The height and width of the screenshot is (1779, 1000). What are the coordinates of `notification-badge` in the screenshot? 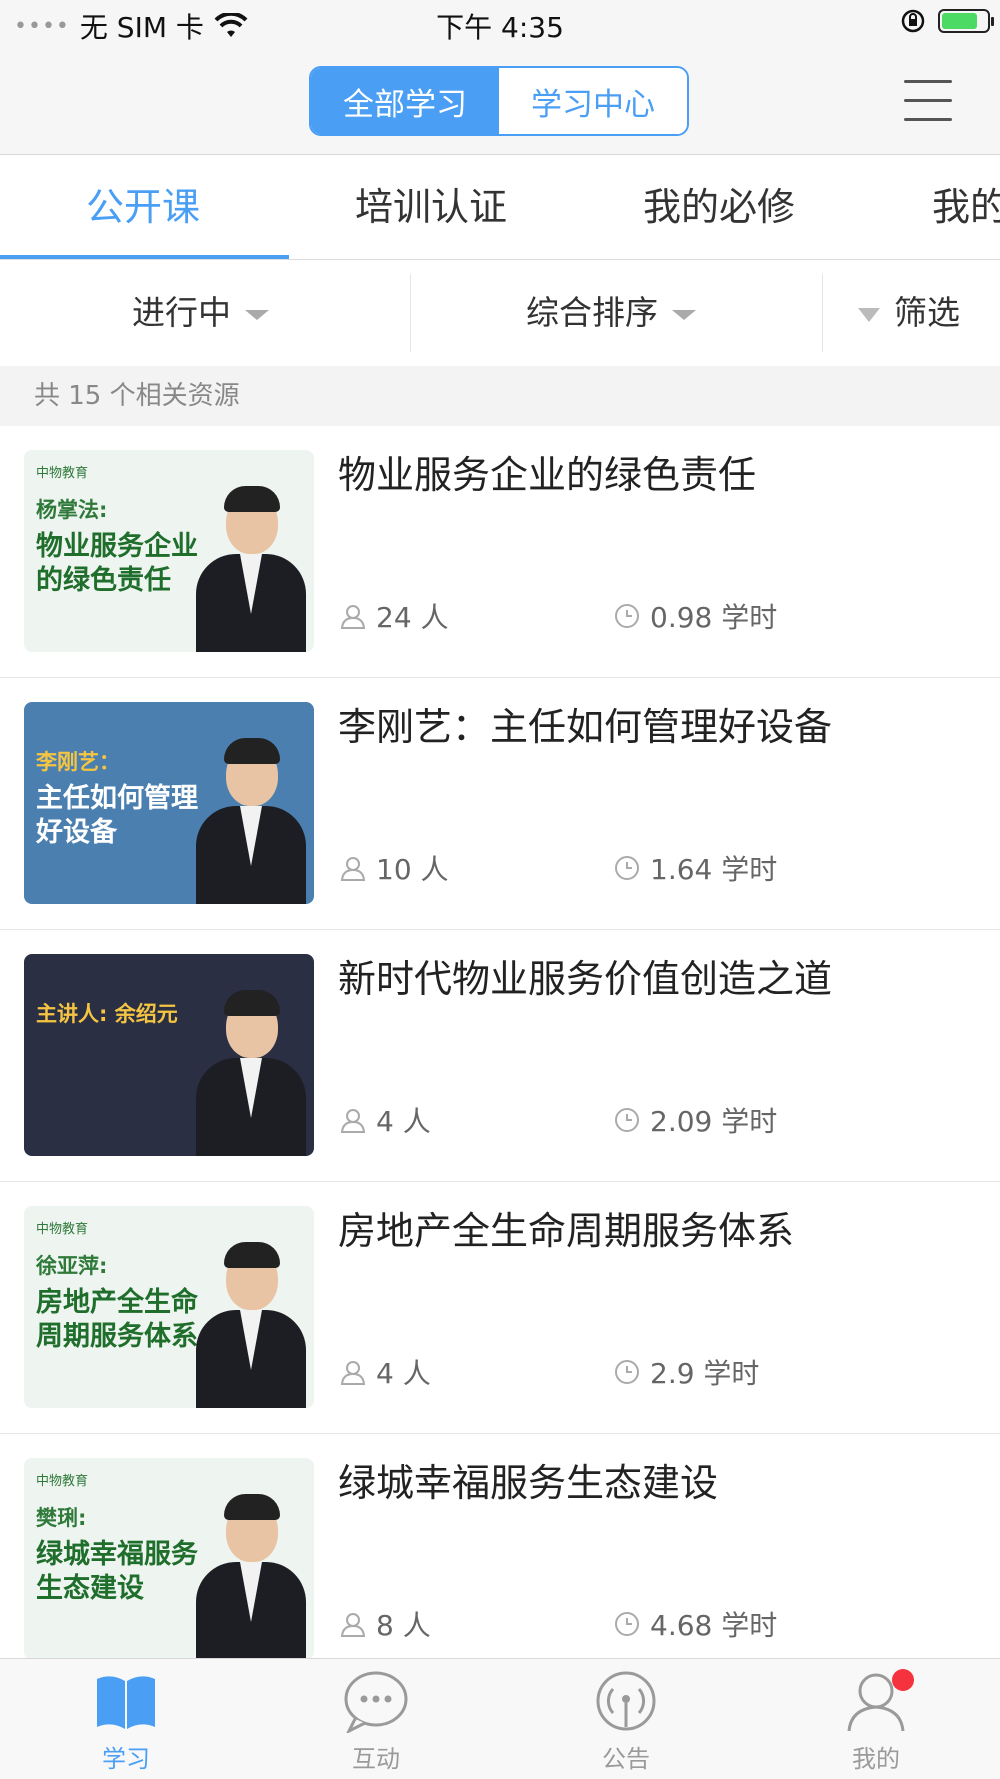 It's located at (903, 1680).